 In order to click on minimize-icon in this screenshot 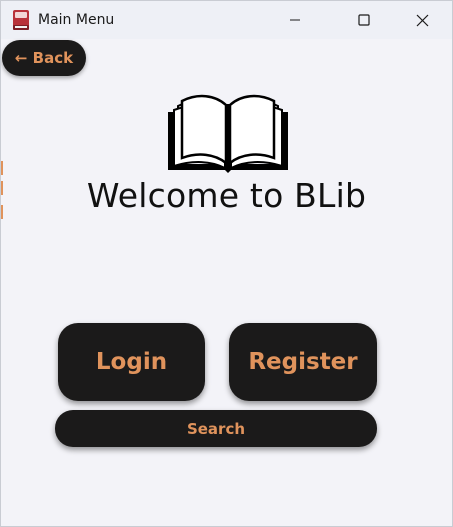, I will do `click(295, 20)`.